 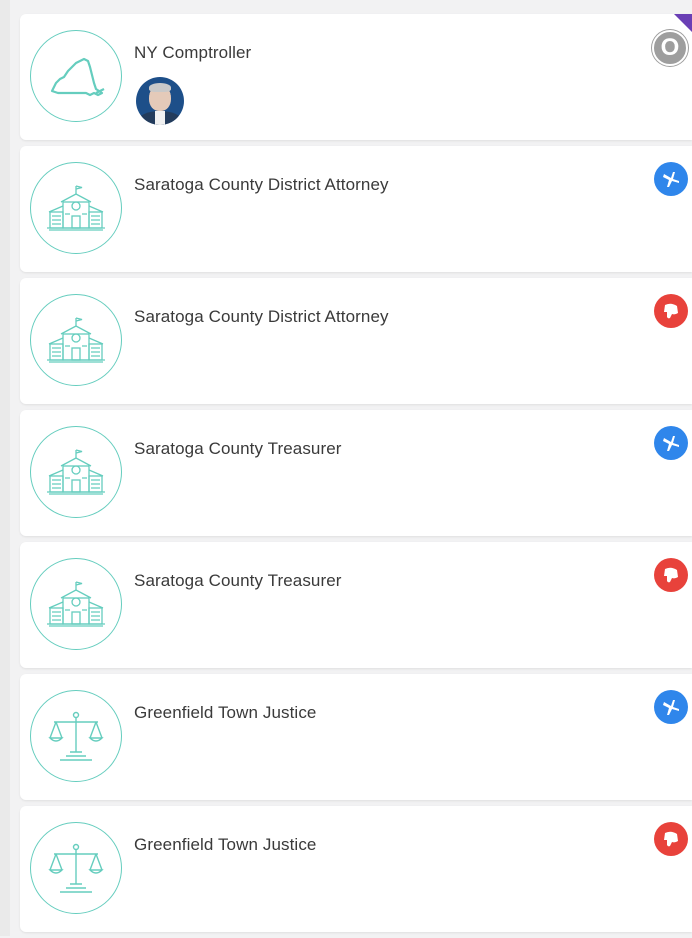 What do you see at coordinates (683, 23) in the screenshot?
I see `corner-flag` at bounding box center [683, 23].